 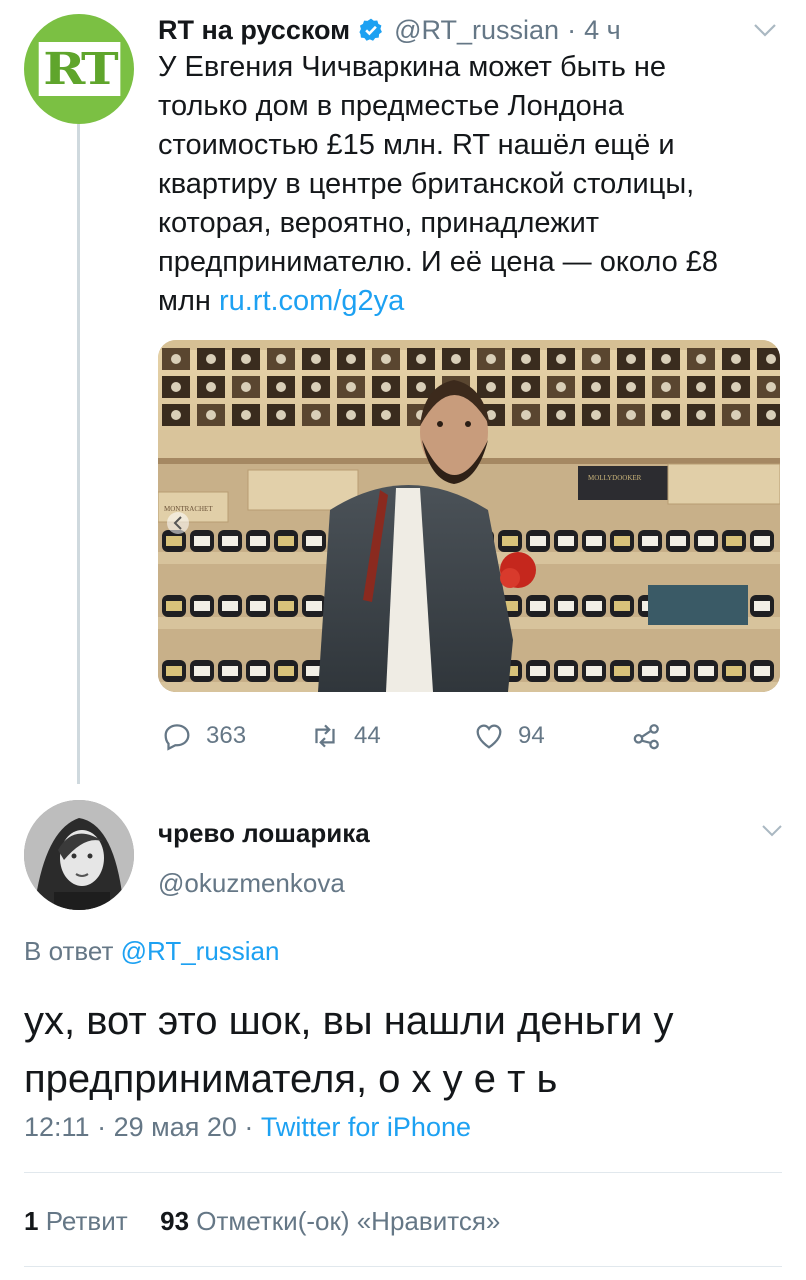 I want to click on share-action, so click(x=647, y=736).